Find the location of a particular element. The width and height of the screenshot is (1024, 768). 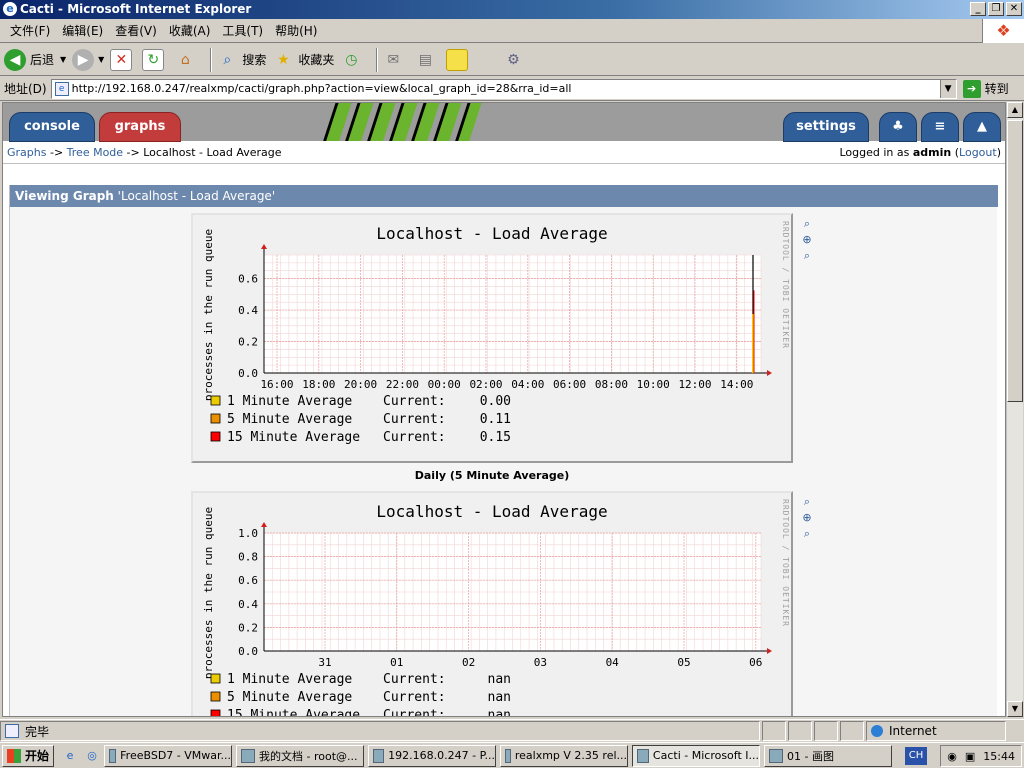

status-segment is located at coordinates (800, 731).